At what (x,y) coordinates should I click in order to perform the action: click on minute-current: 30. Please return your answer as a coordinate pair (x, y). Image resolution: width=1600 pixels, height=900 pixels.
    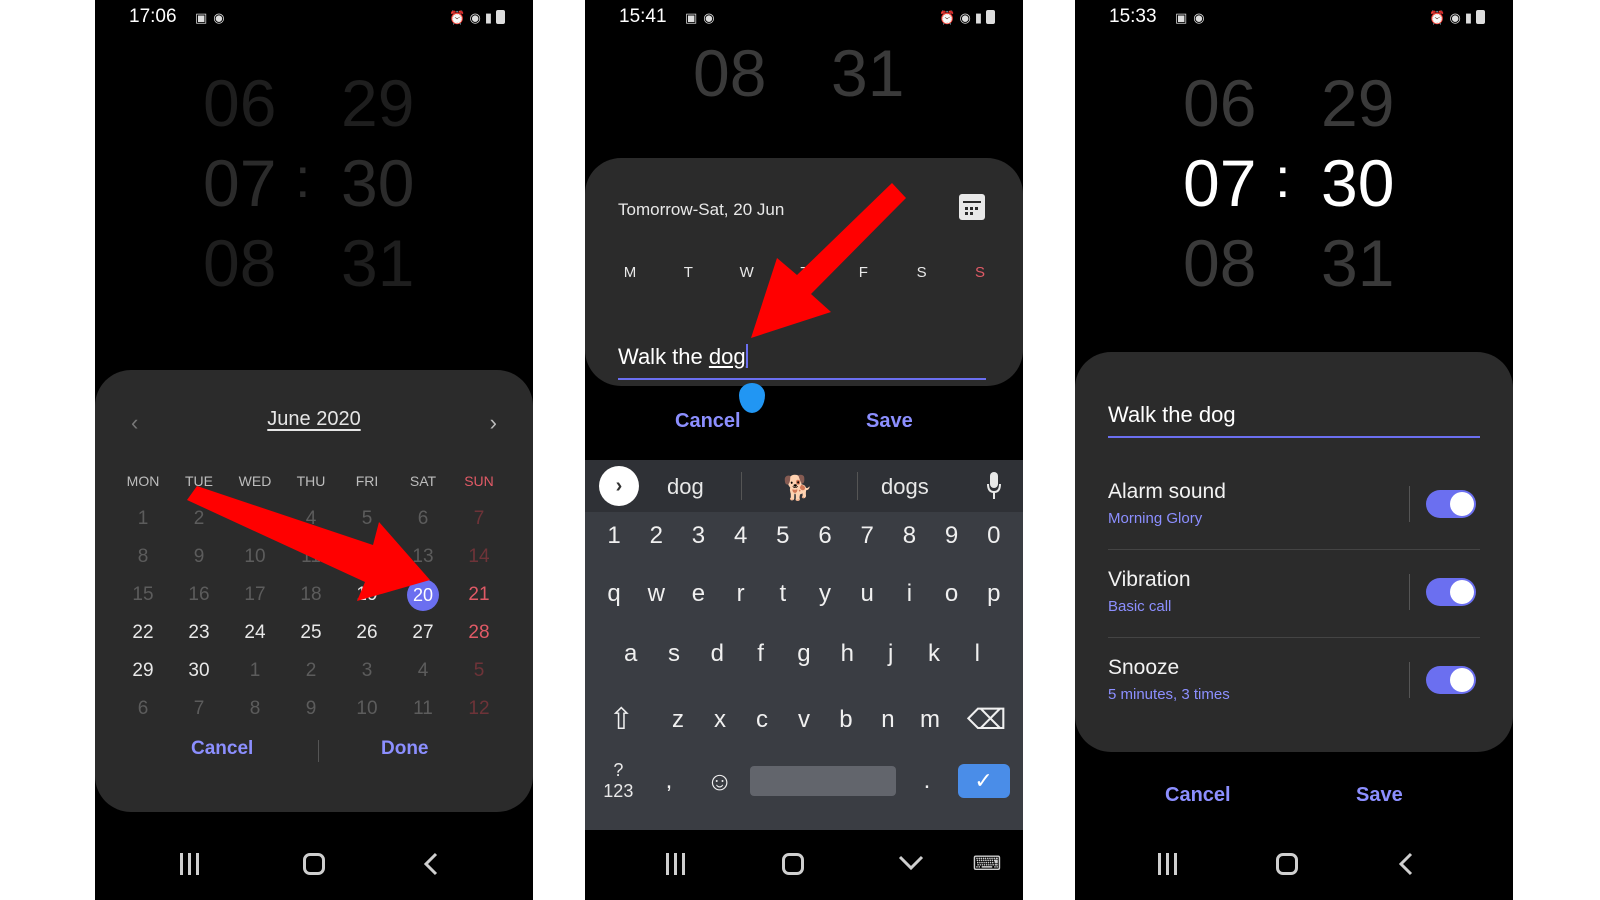
    Looking at the image, I should click on (377, 183).